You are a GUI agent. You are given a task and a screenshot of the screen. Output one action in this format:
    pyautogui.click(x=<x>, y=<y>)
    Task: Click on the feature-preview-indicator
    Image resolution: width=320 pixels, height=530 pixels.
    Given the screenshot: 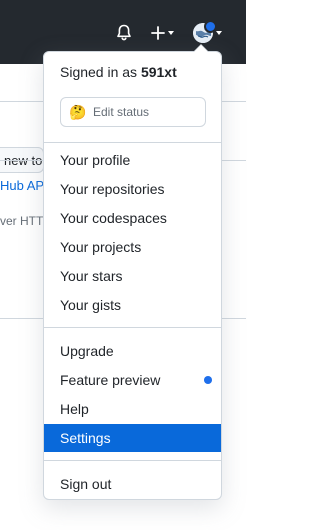 What is the action you would take?
    pyautogui.click(x=208, y=380)
    